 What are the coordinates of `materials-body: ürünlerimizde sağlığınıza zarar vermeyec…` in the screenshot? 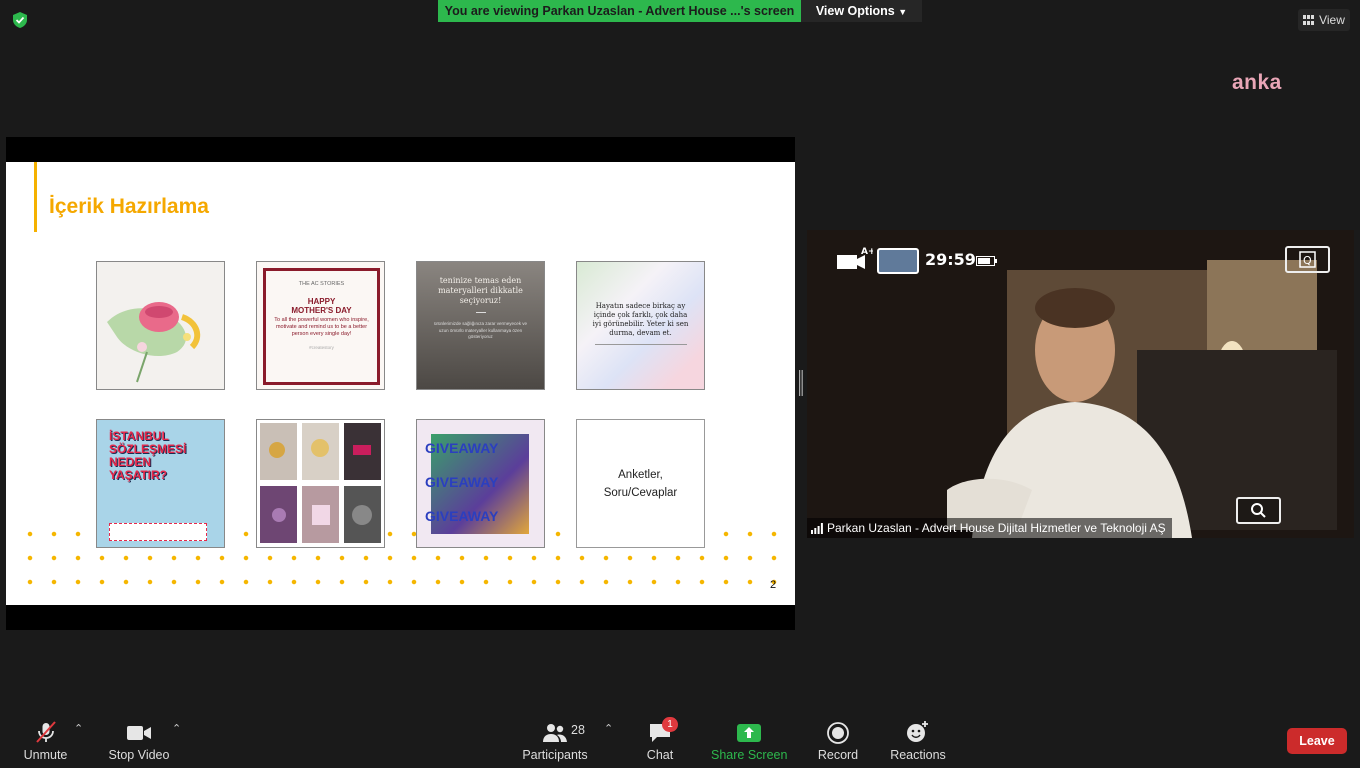 It's located at (480, 330).